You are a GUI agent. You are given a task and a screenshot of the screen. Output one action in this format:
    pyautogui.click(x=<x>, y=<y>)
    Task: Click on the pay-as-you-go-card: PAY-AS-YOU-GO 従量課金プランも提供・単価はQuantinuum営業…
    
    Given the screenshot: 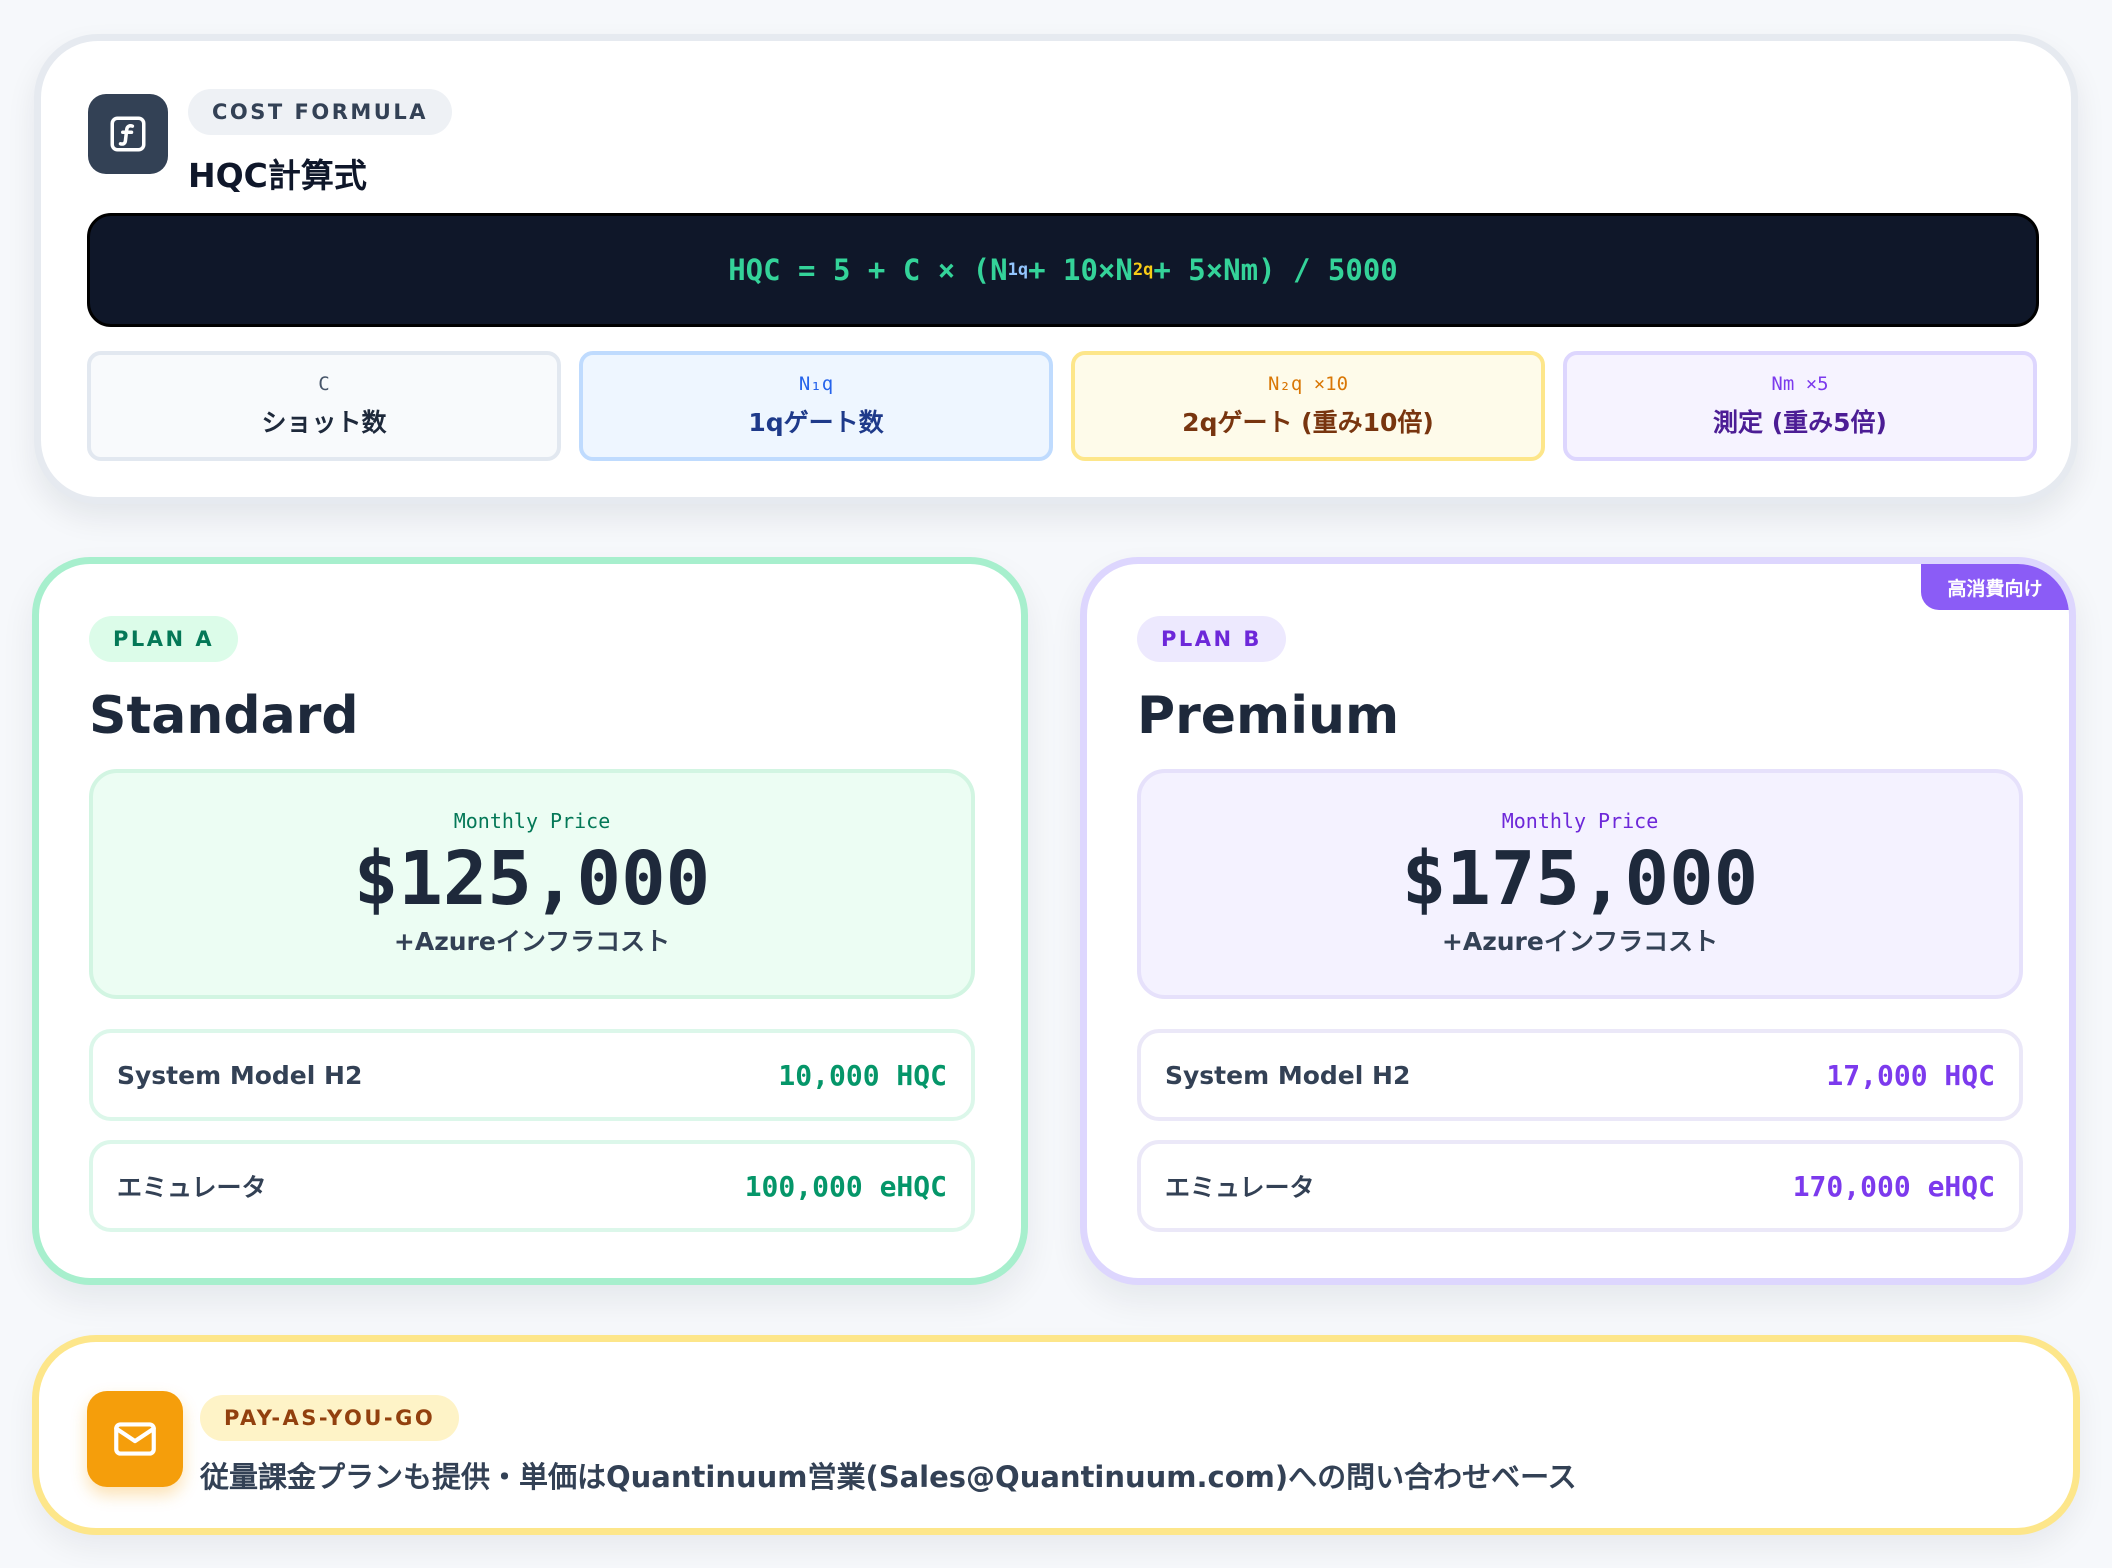 What is the action you would take?
    pyautogui.click(x=1056, y=1435)
    